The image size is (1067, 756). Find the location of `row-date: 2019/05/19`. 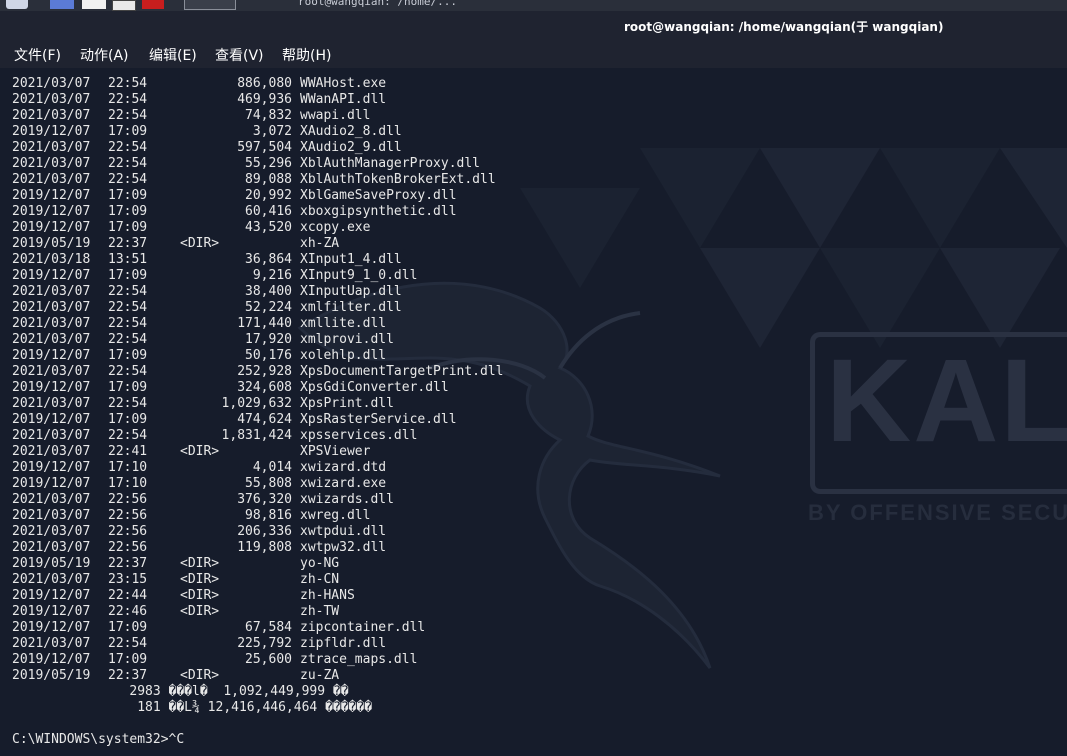

row-date: 2019/05/19 is located at coordinates (51, 563).